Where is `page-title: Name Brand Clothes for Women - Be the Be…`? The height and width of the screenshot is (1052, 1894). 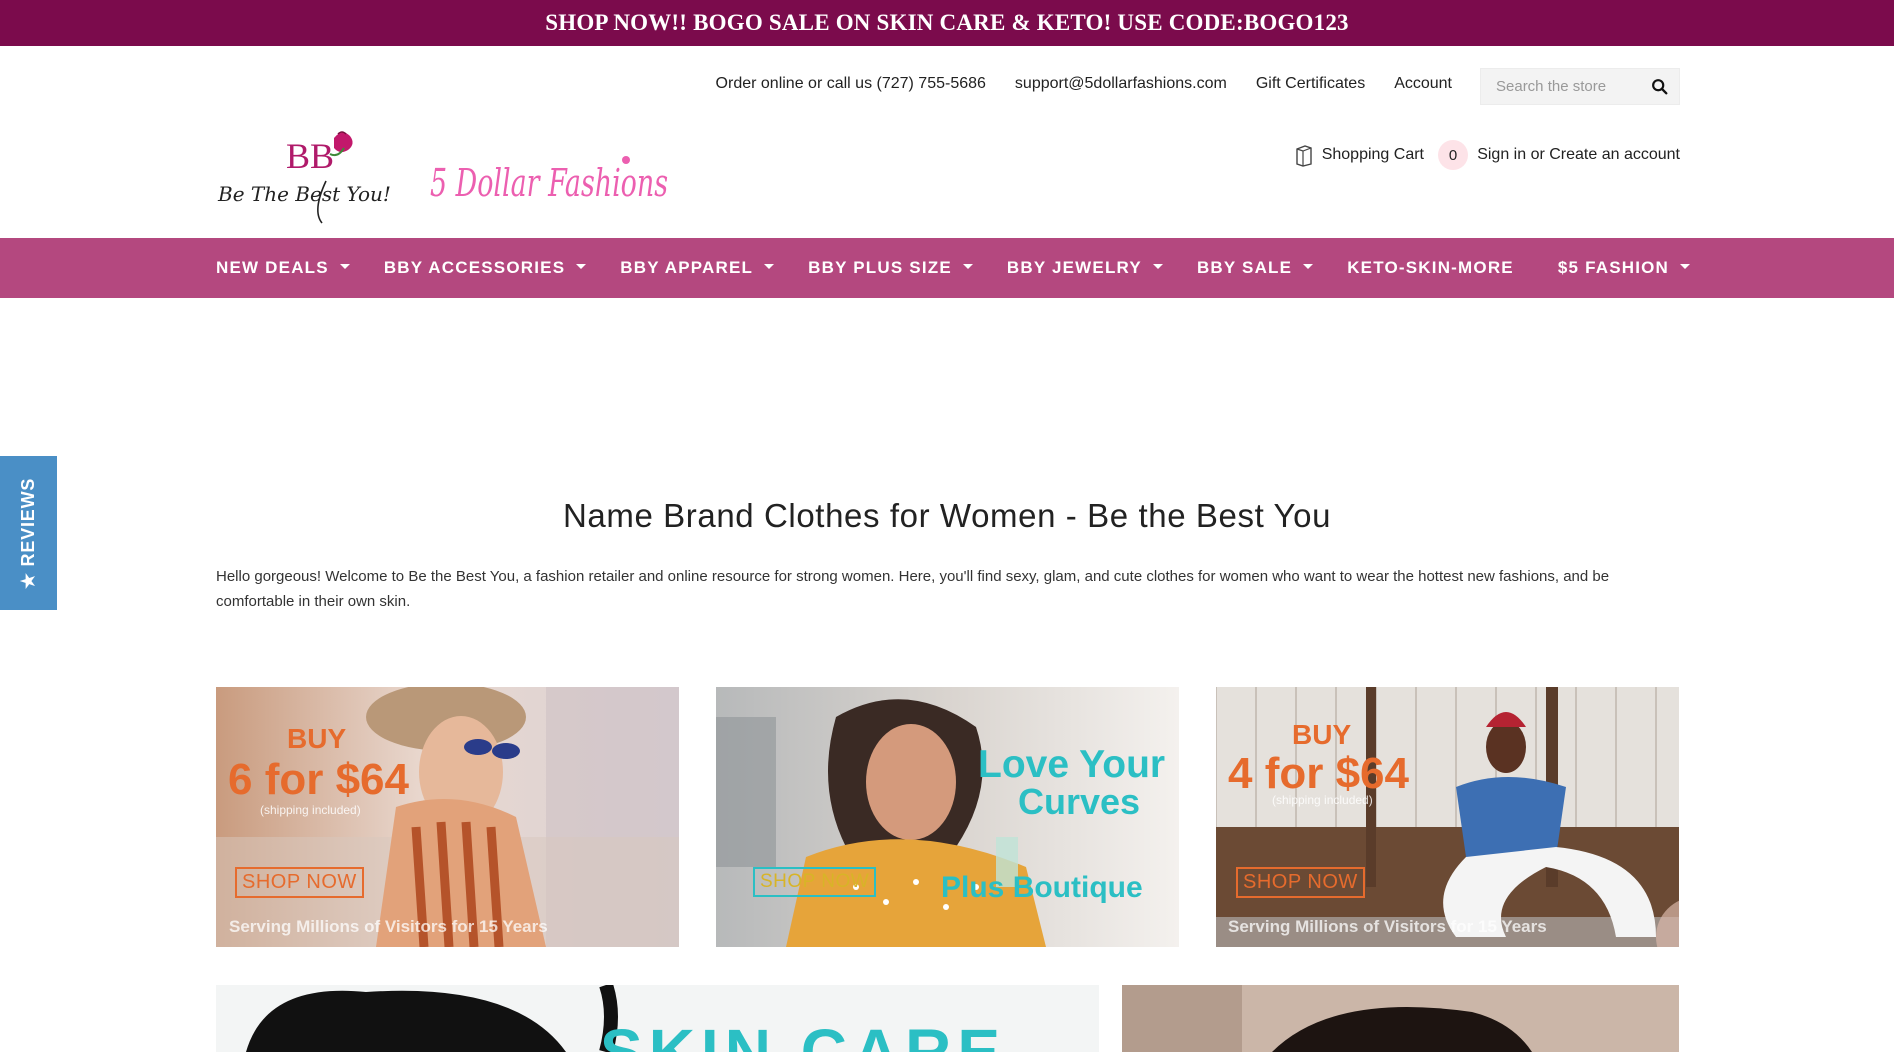
page-title: Name Brand Clothes for Women - Be the Be… is located at coordinates (947, 515).